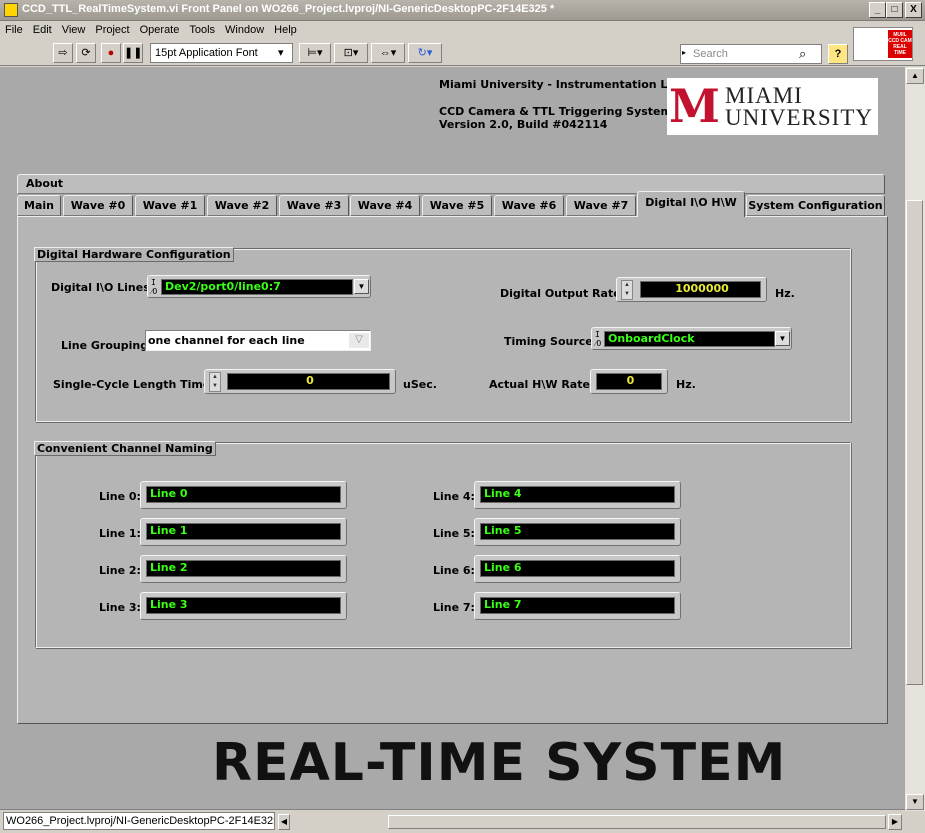 Image resolution: width=925 pixels, height=833 pixels. I want to click on line-4-name: Line 4, so click(577, 494).